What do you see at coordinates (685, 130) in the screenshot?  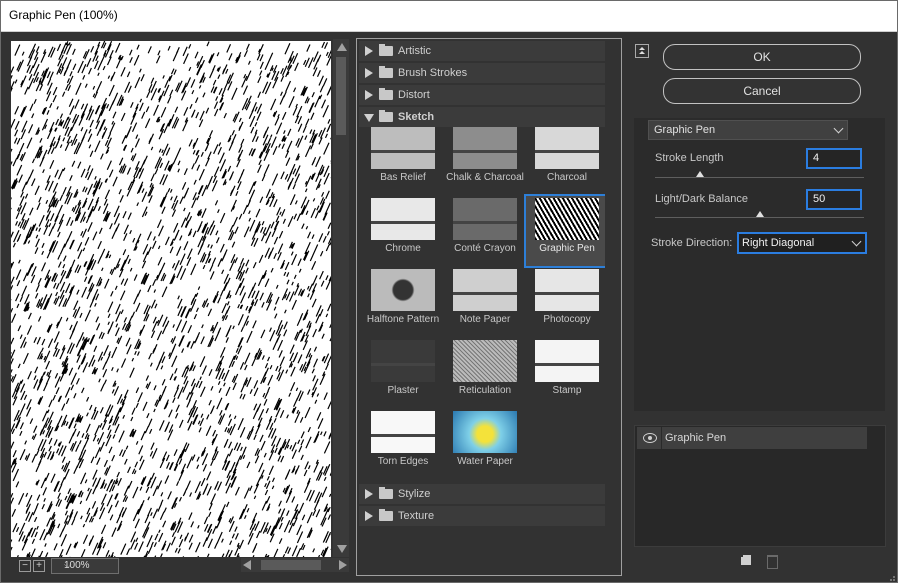 I see `filter-select-value: Graphic Pen` at bounding box center [685, 130].